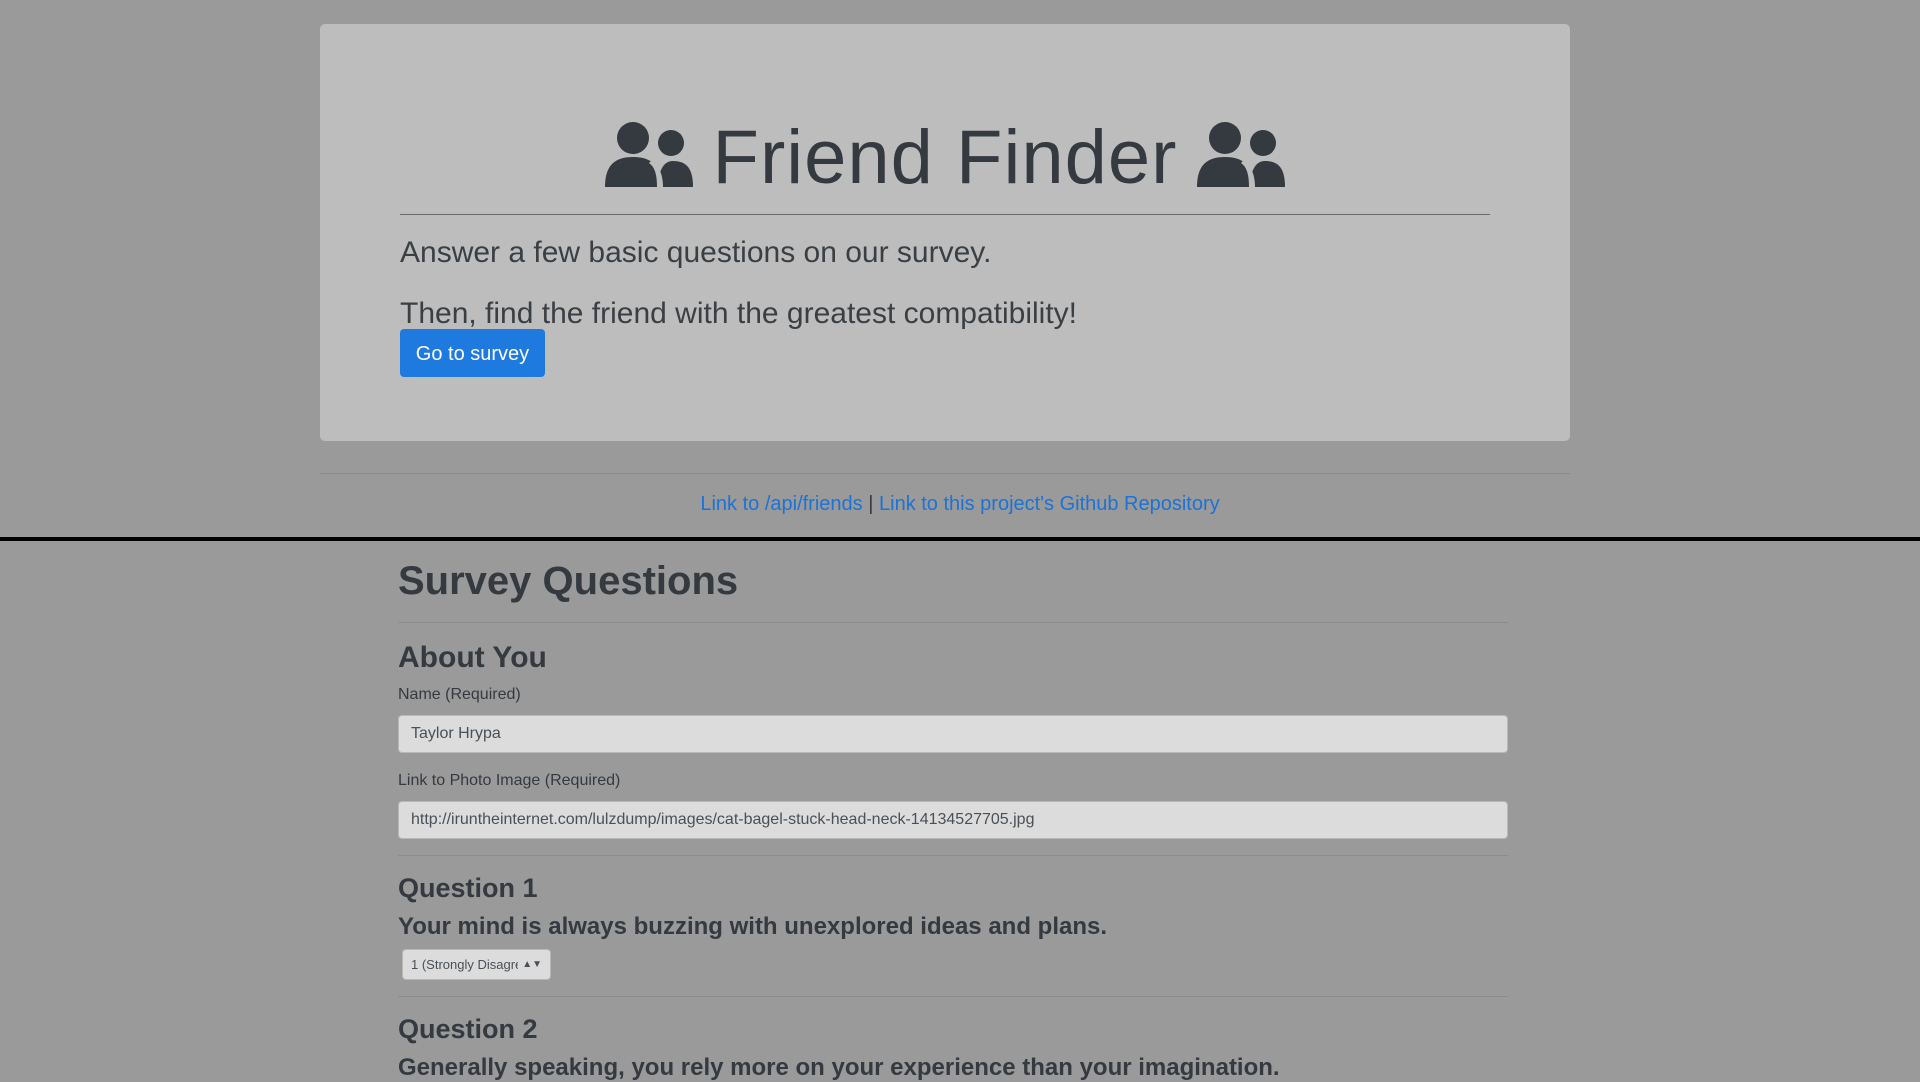 This screenshot has height=1082, width=1920. What do you see at coordinates (945, 214) in the screenshot?
I see `jumbotron-divider` at bounding box center [945, 214].